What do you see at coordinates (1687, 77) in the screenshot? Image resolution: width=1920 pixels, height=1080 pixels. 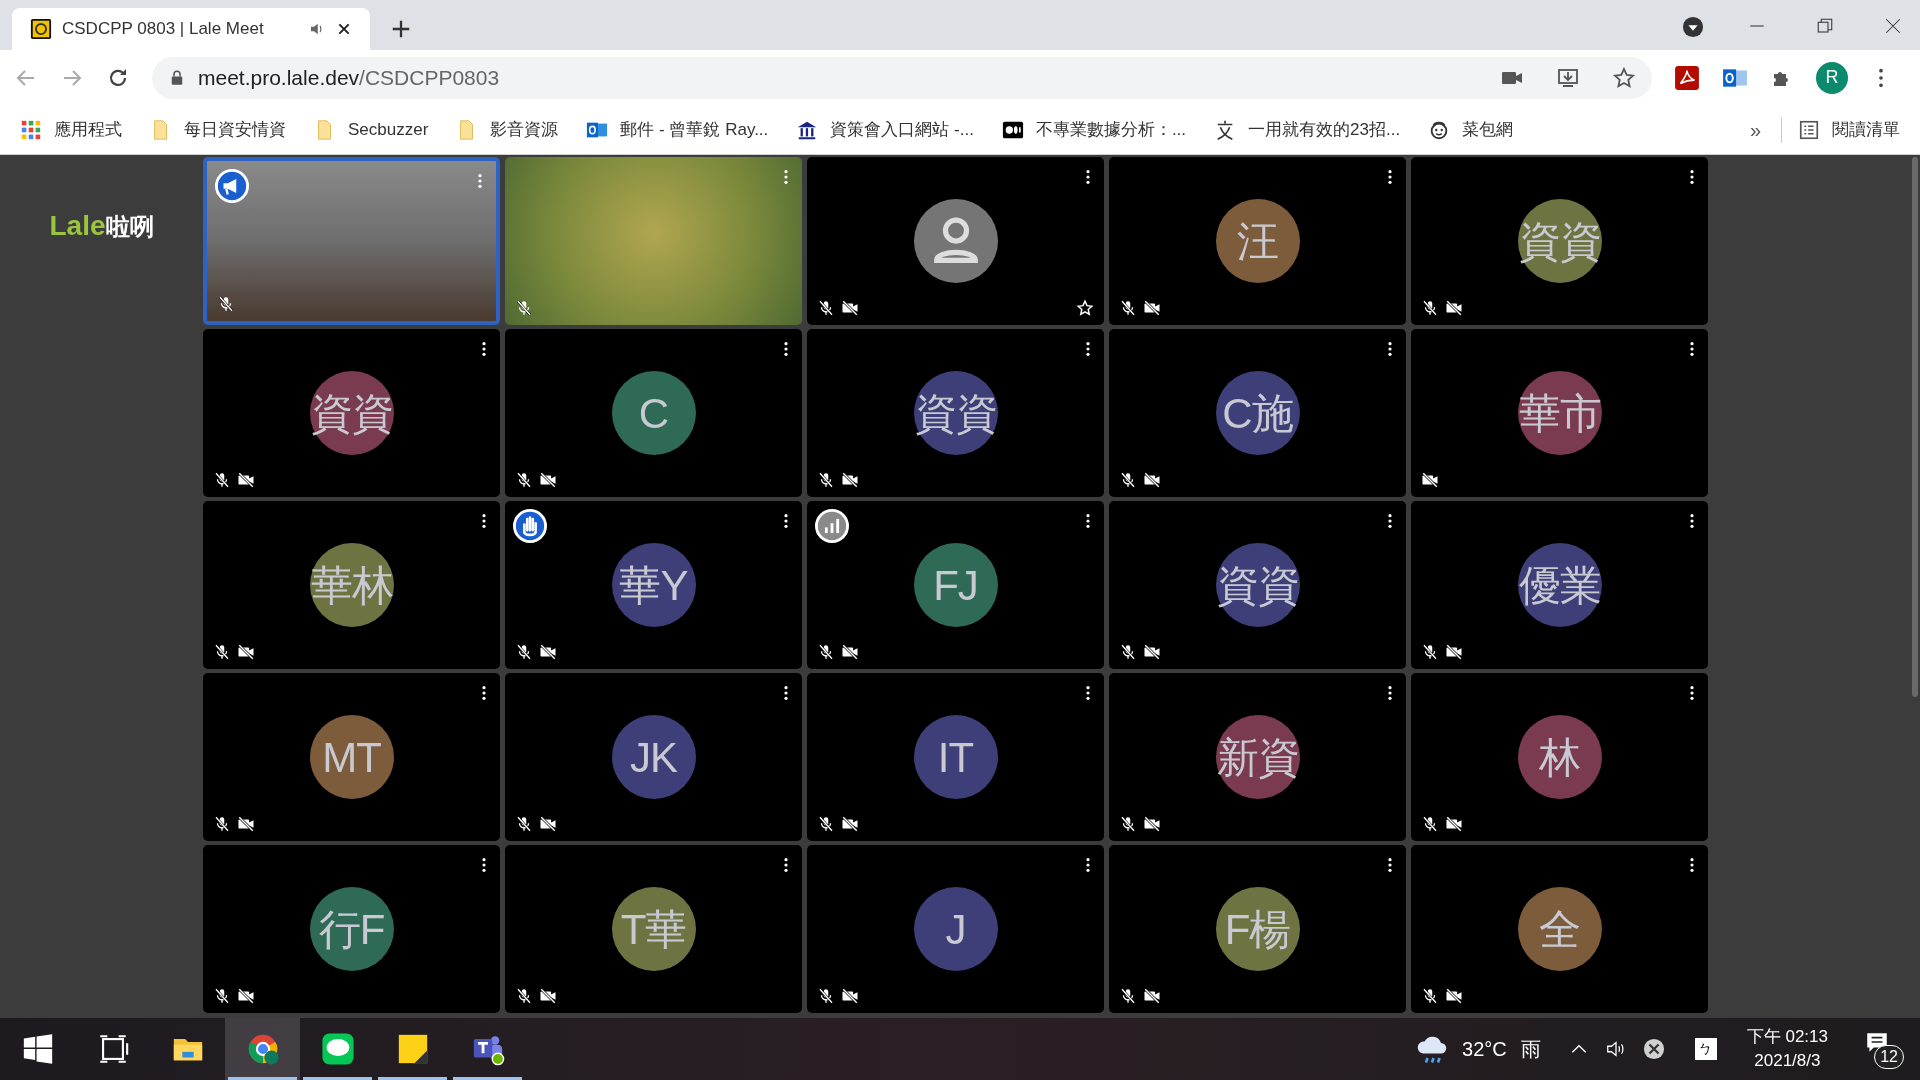 I see `pdf-extension-icon` at bounding box center [1687, 77].